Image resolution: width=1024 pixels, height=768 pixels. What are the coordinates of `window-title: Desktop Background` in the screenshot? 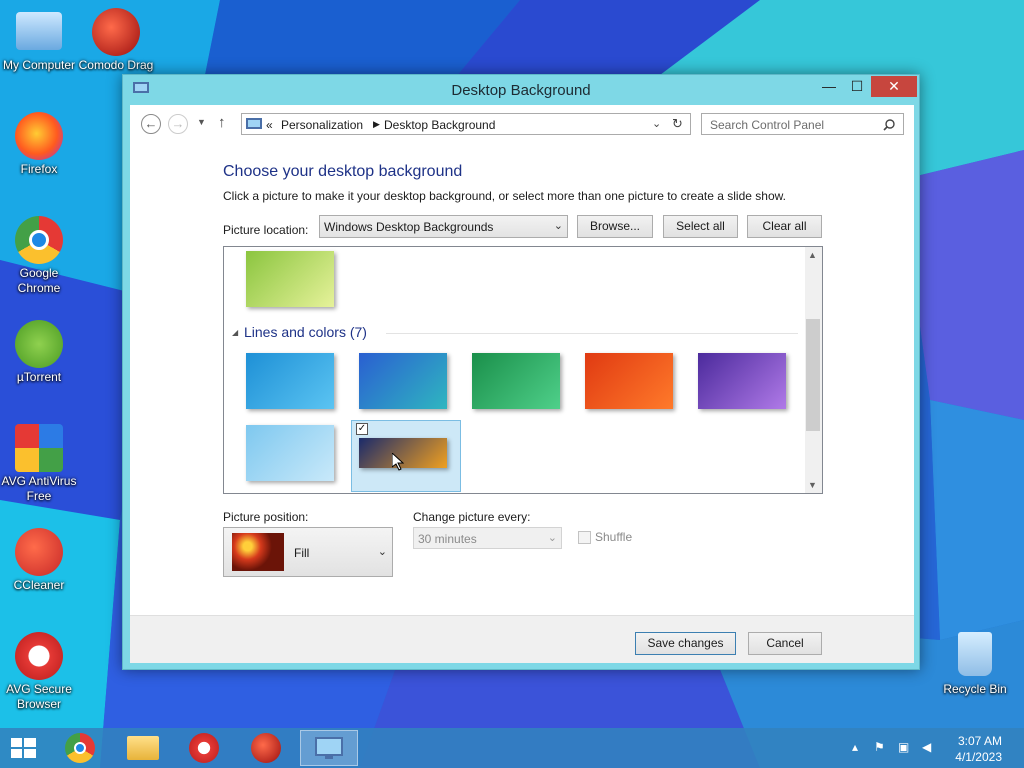 It's located at (521, 90).